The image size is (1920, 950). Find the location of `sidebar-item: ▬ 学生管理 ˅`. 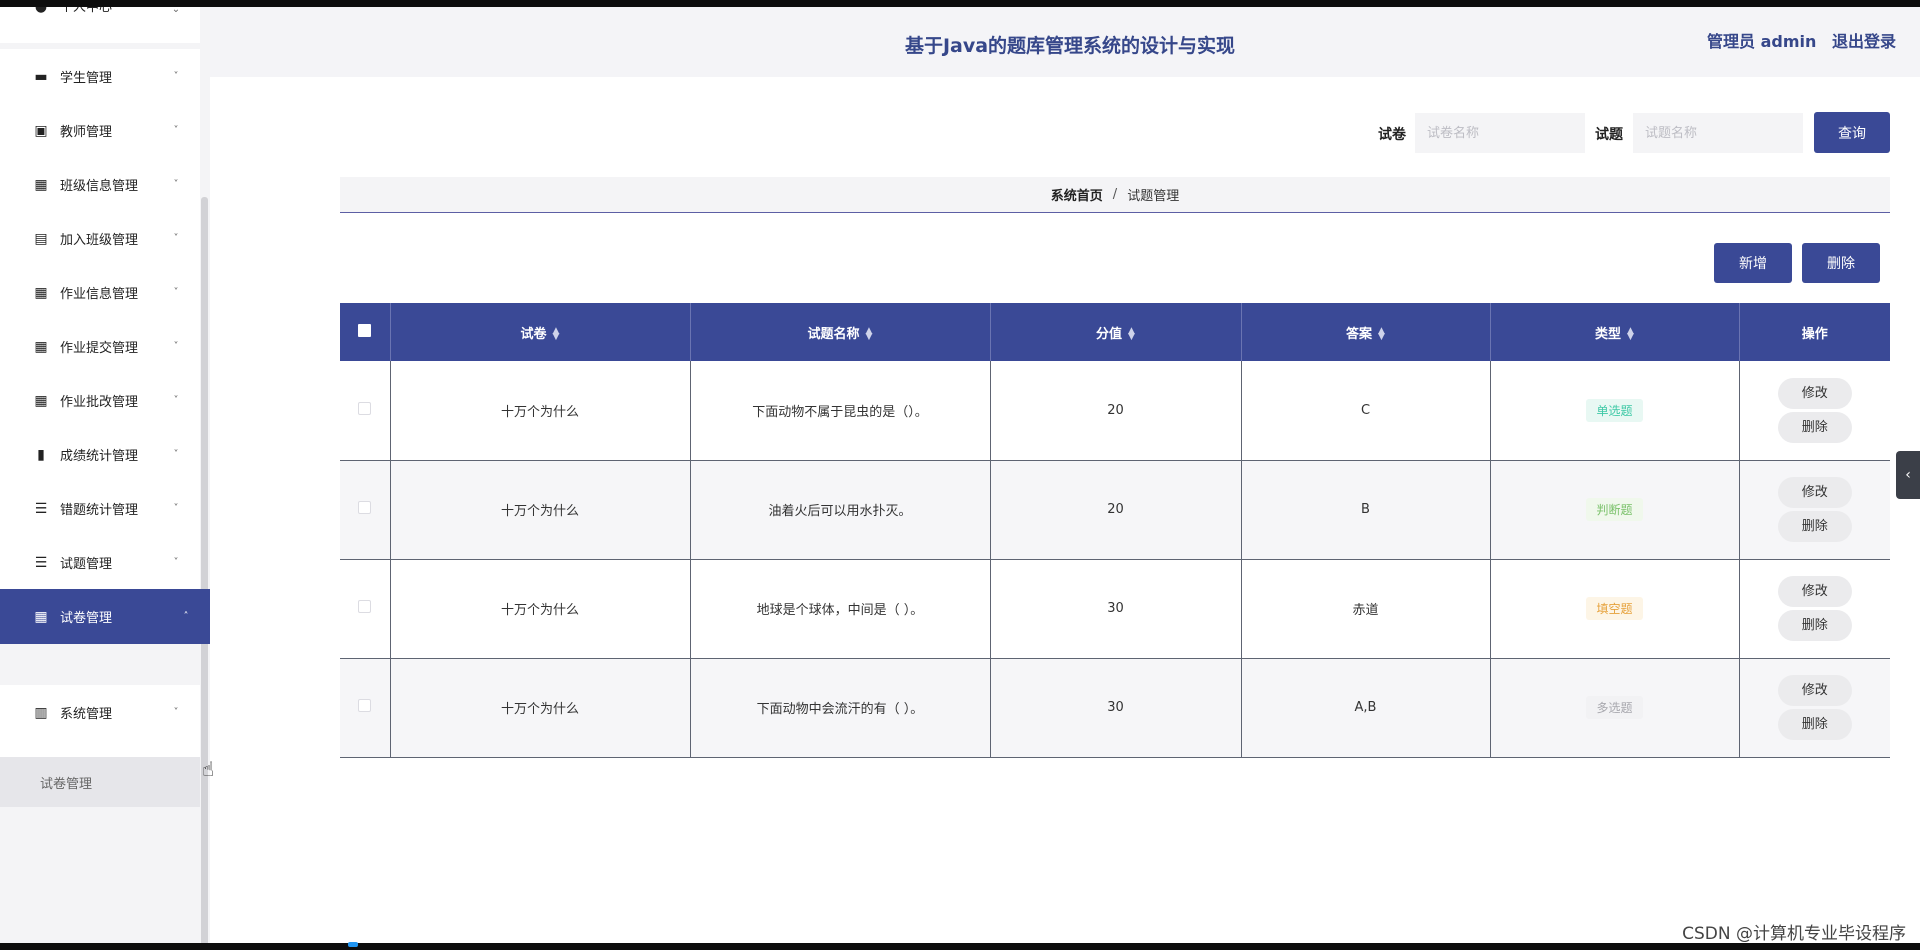

sidebar-item: ▬ 学生管理 ˅ is located at coordinates (100, 76).